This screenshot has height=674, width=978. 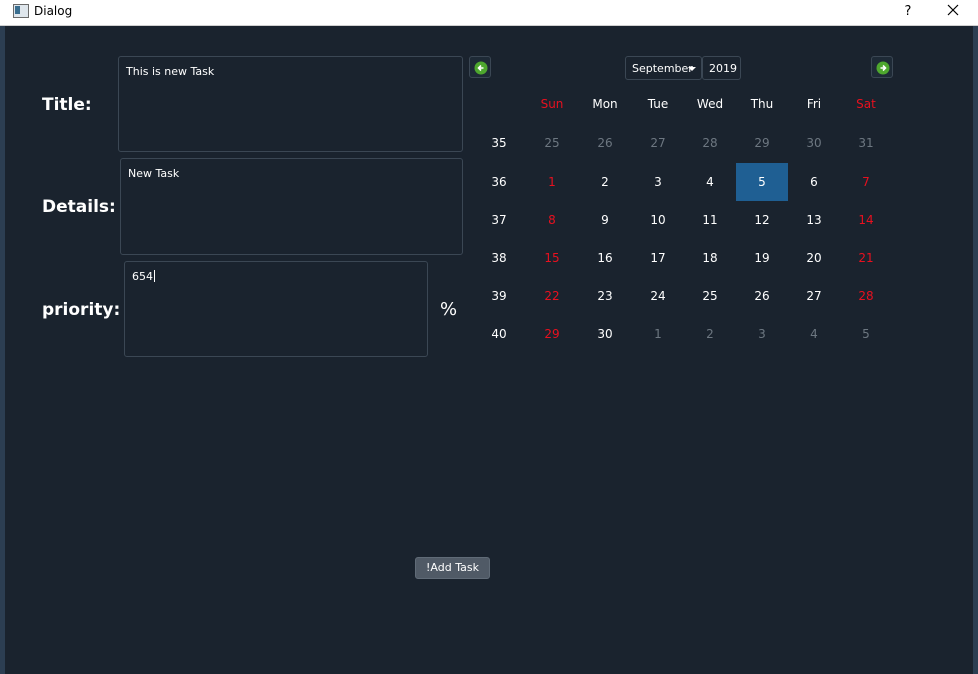 I want to click on arrow-left-icon, so click(x=481, y=68).